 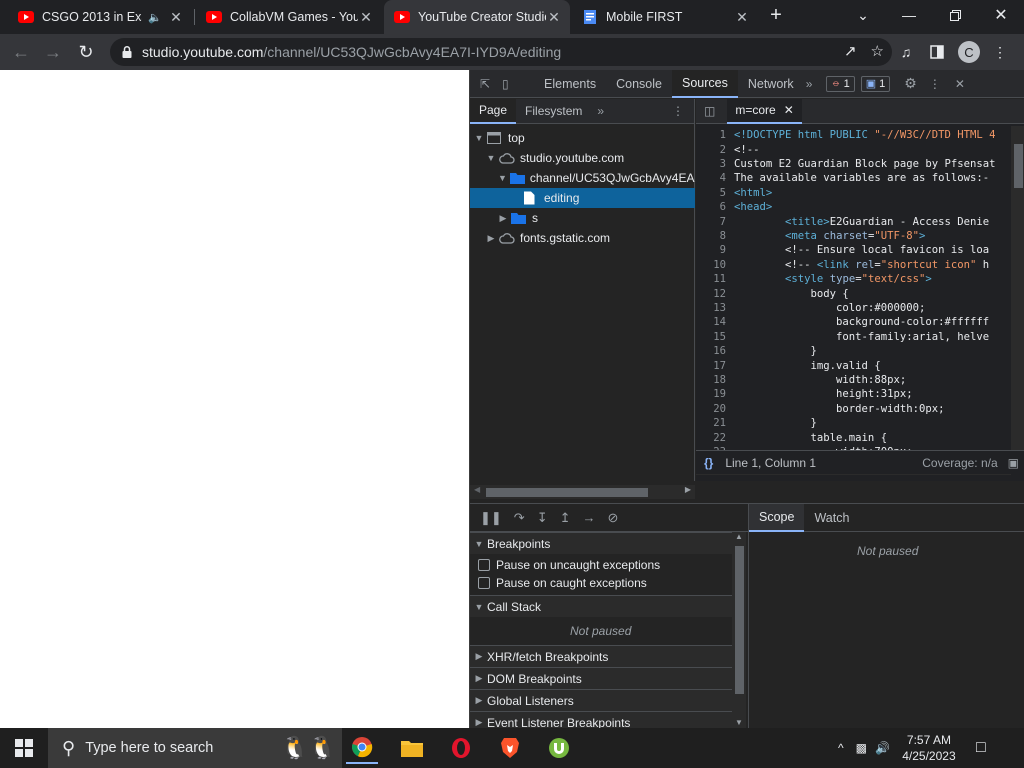 What do you see at coordinates (909, 15) in the screenshot?
I see `minimize-button: —` at bounding box center [909, 15].